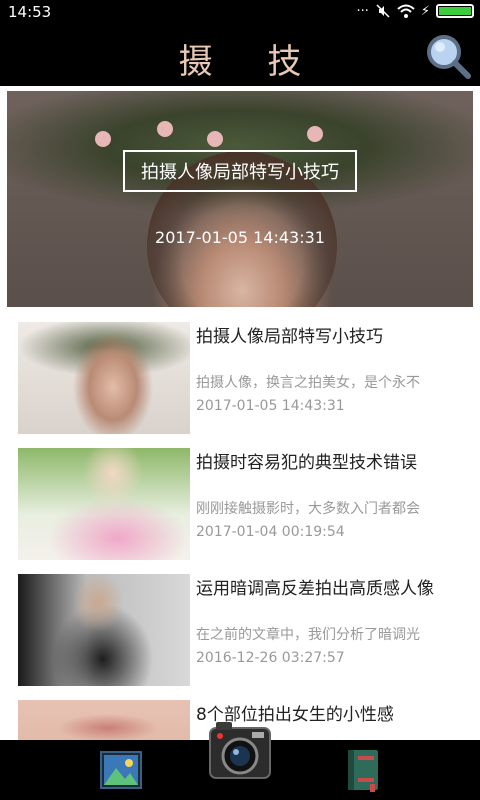  I want to click on camera-icon, so click(240, 750).